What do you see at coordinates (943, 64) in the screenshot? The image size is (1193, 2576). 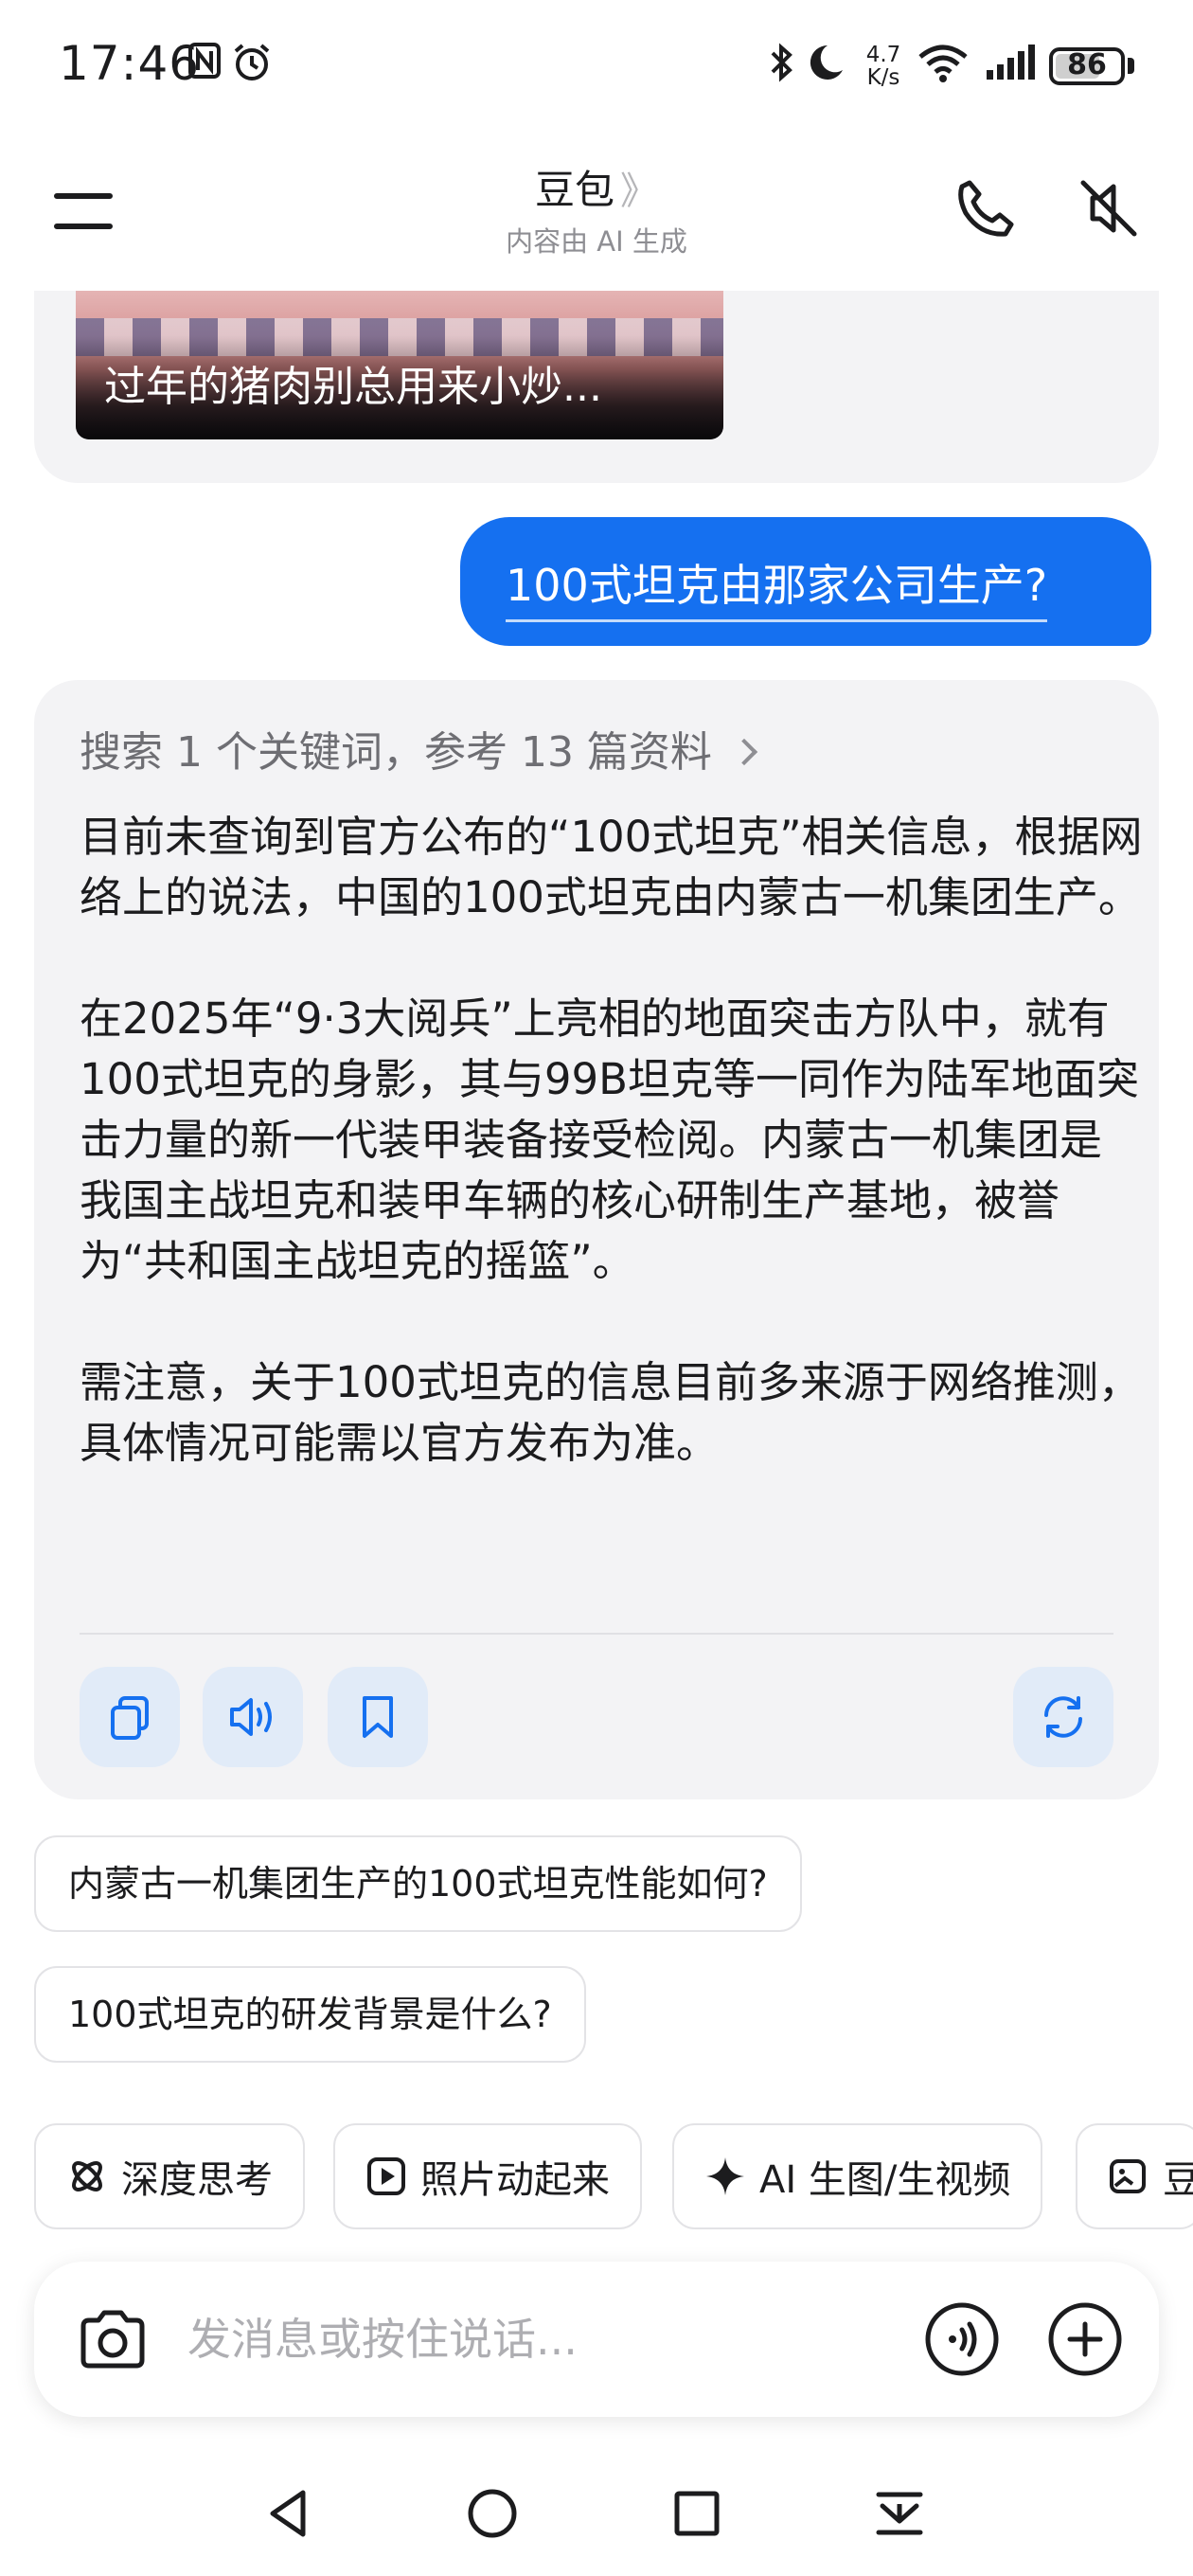 I see `wifi-icon` at bounding box center [943, 64].